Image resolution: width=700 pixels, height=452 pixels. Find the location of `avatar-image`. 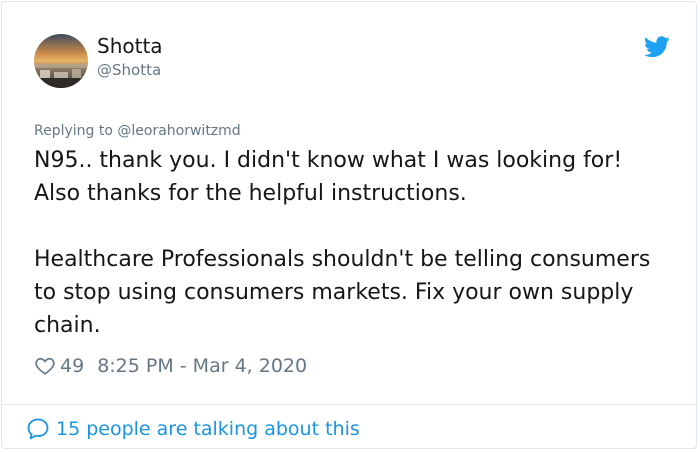

avatar-image is located at coordinates (61, 61).